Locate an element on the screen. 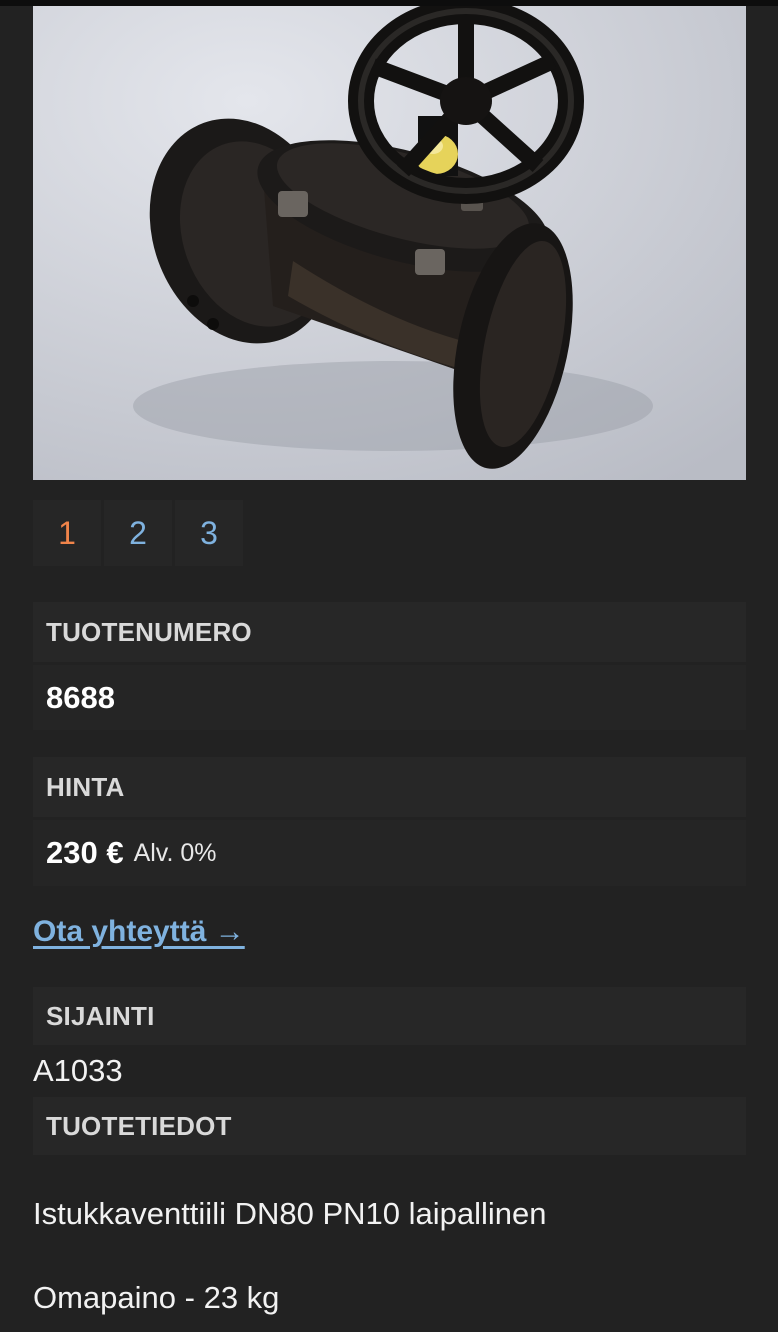 This screenshot has height=1332, width=778. product-number-value: 8688 is located at coordinates (389, 697).